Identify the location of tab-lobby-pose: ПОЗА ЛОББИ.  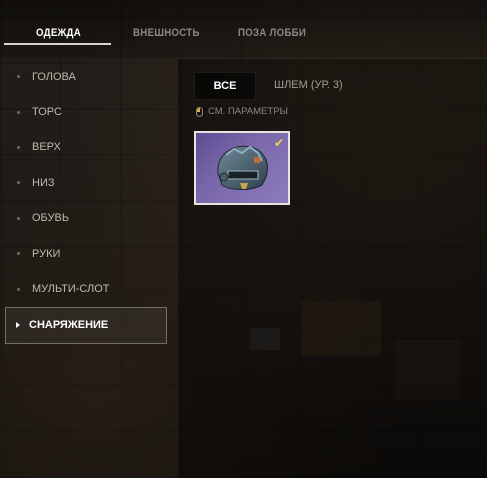
(272, 33).